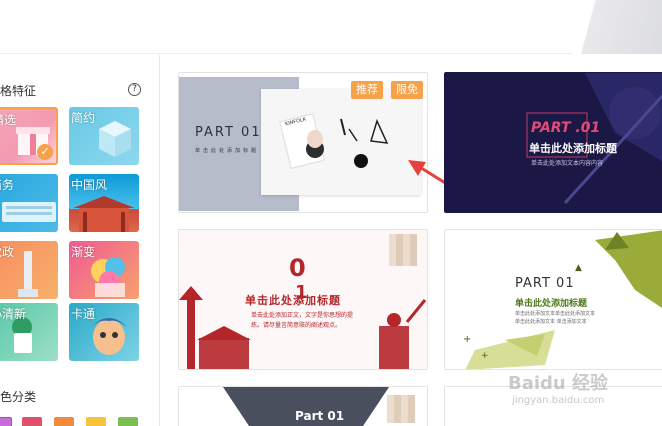 The height and width of the screenshot is (426, 662). I want to click on tile-label: 渐变, so click(83, 252).